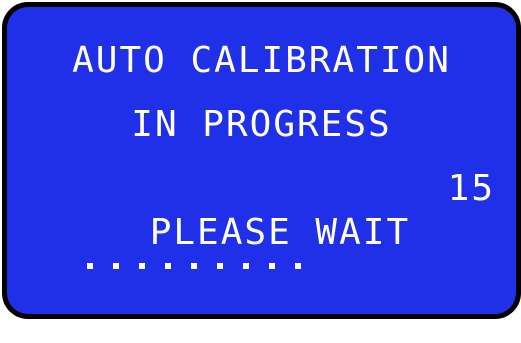 This screenshot has height=343, width=521. What do you see at coordinates (471, 188) in the screenshot?
I see `countdown-value: 15` at bounding box center [471, 188].